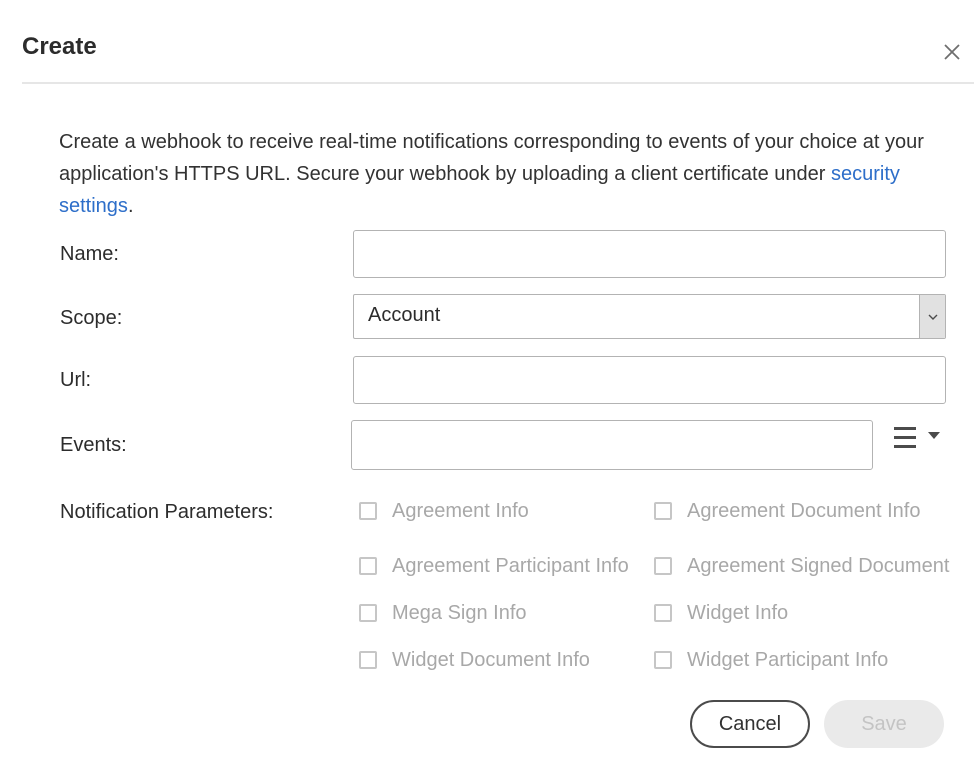  What do you see at coordinates (498, 83) in the screenshot?
I see `header-divider` at bounding box center [498, 83].